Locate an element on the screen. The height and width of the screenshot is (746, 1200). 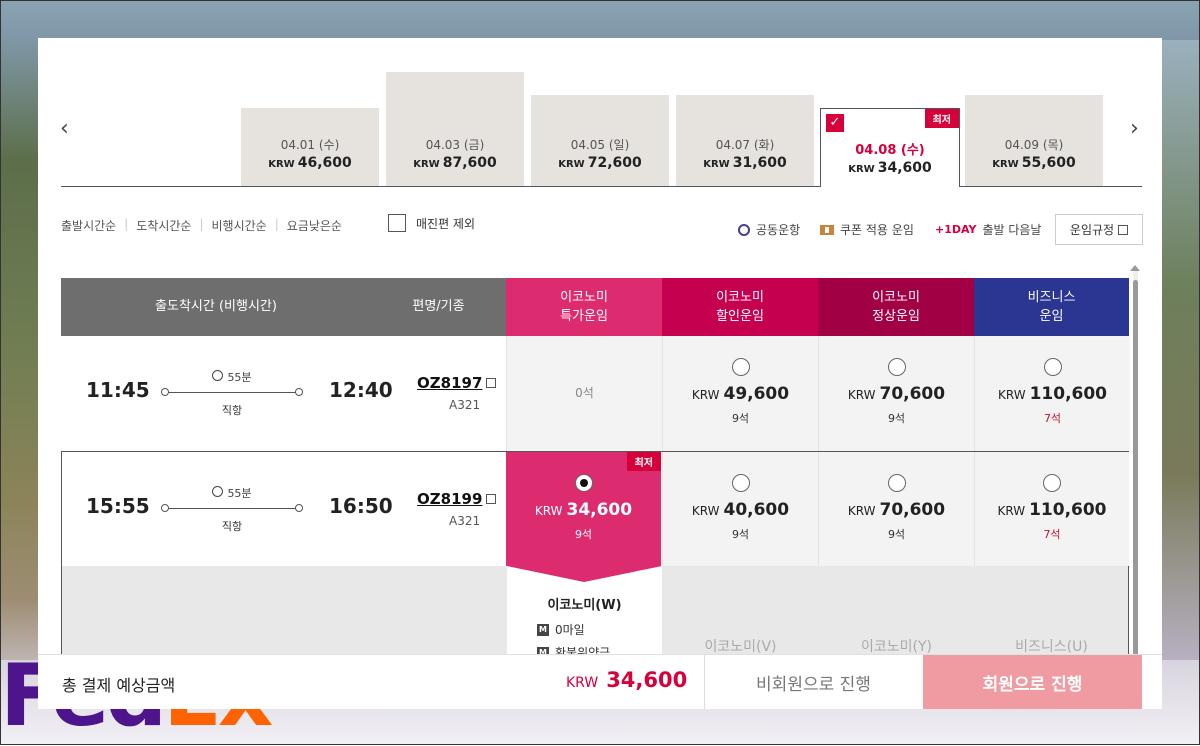
fare-class-u: 비즈니스(U) is located at coordinates (1051, 647).